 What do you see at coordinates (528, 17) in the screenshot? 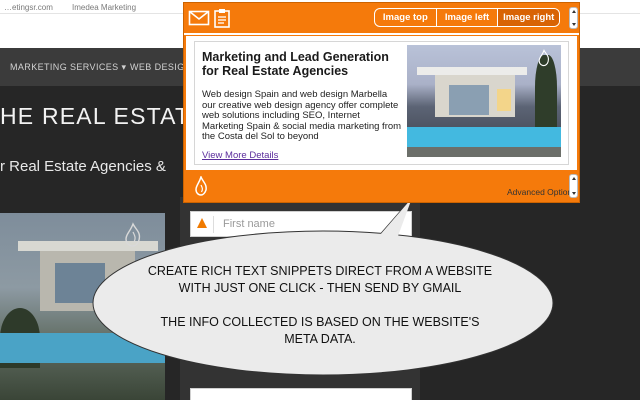
I see `tab-image-right: Image right` at bounding box center [528, 17].